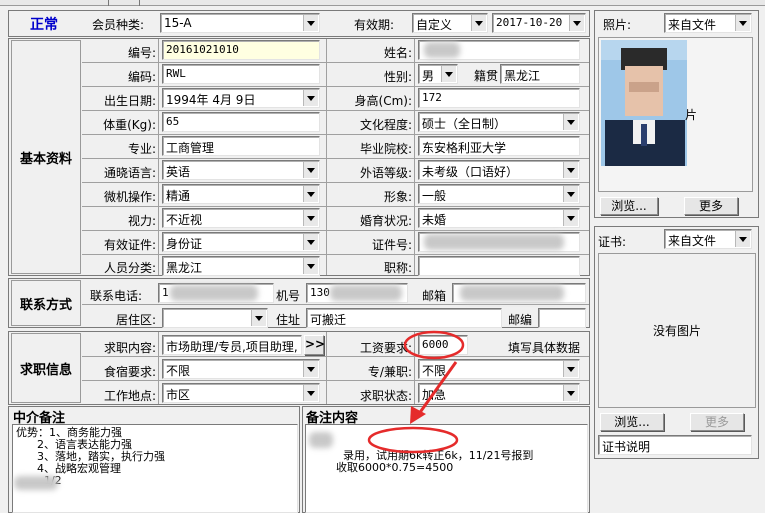  What do you see at coordinates (434, 371) in the screenshot?
I see `fulltime-parttime-value: 不限` at bounding box center [434, 371].